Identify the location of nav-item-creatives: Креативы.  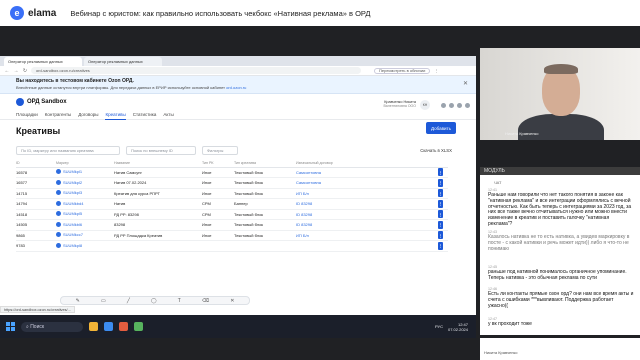
(115, 116).